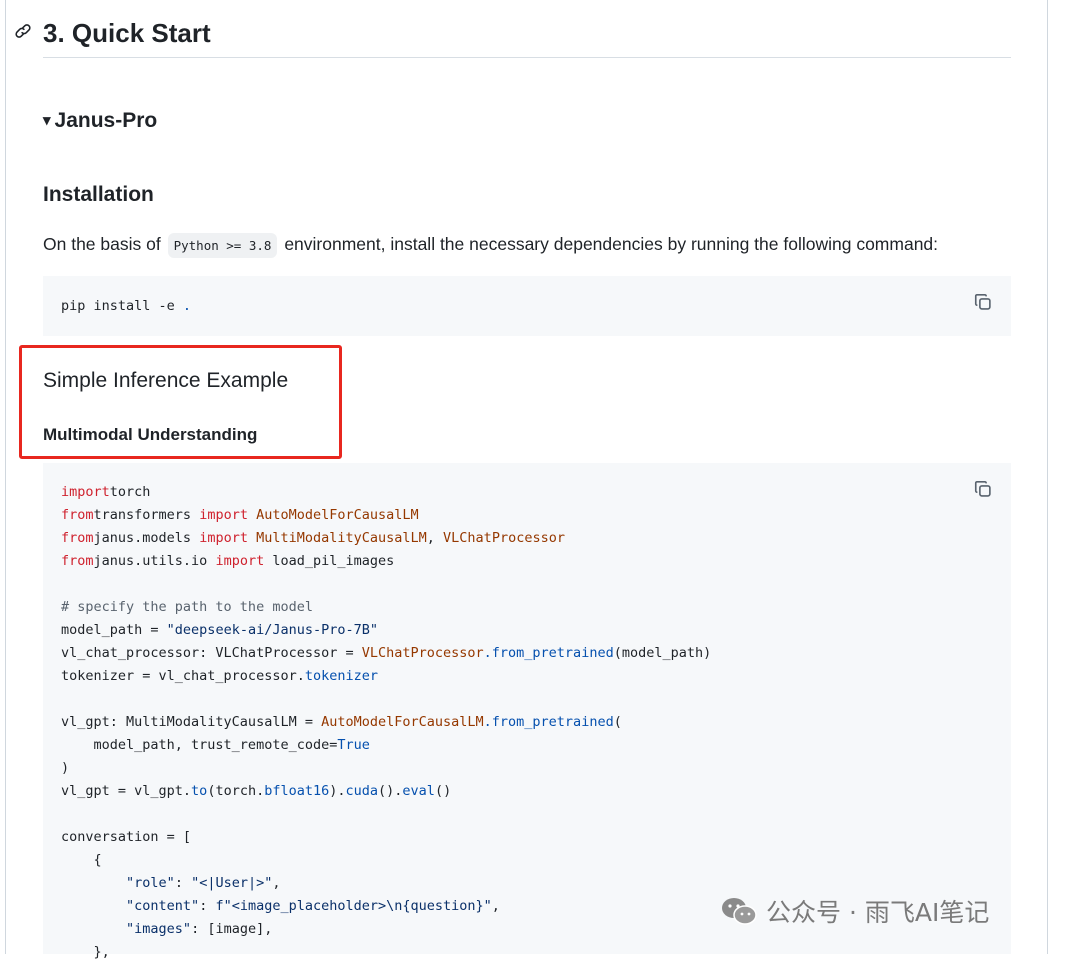  Describe the element at coordinates (150, 883) in the screenshot. I see `code-token: "role"` at that location.